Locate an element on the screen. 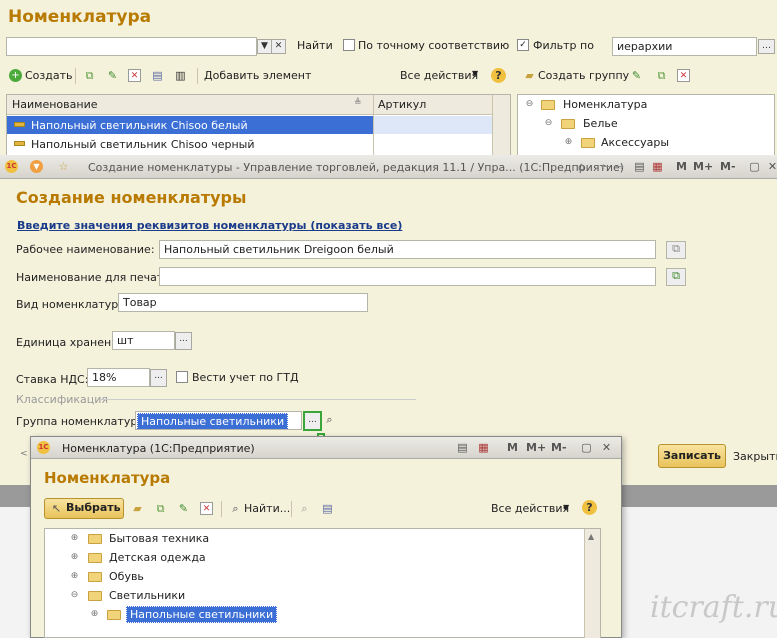  vat-field: 18% is located at coordinates (118, 377).